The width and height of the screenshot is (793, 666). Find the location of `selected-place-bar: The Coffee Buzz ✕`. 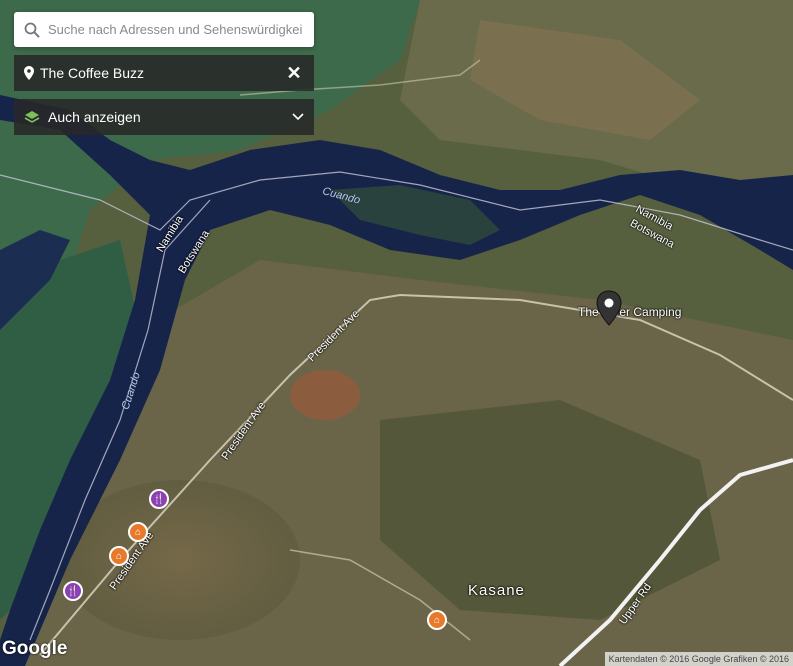

selected-place-bar: The Coffee Buzz ✕ is located at coordinates (164, 73).